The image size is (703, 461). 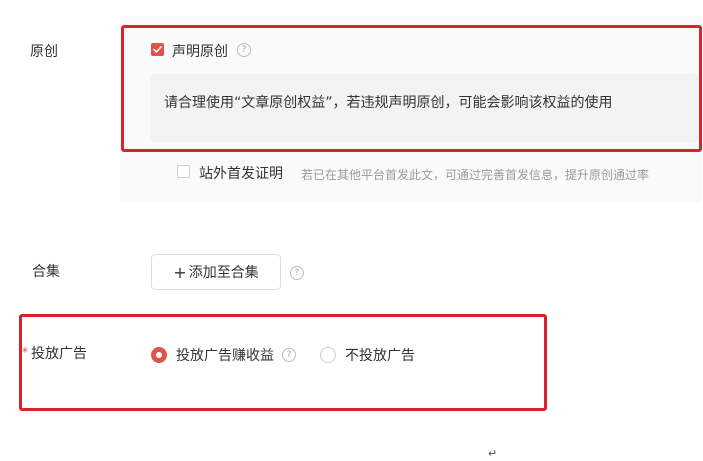 I want to click on ads-option-earn-label: 投放广告赚收益, so click(x=225, y=355).